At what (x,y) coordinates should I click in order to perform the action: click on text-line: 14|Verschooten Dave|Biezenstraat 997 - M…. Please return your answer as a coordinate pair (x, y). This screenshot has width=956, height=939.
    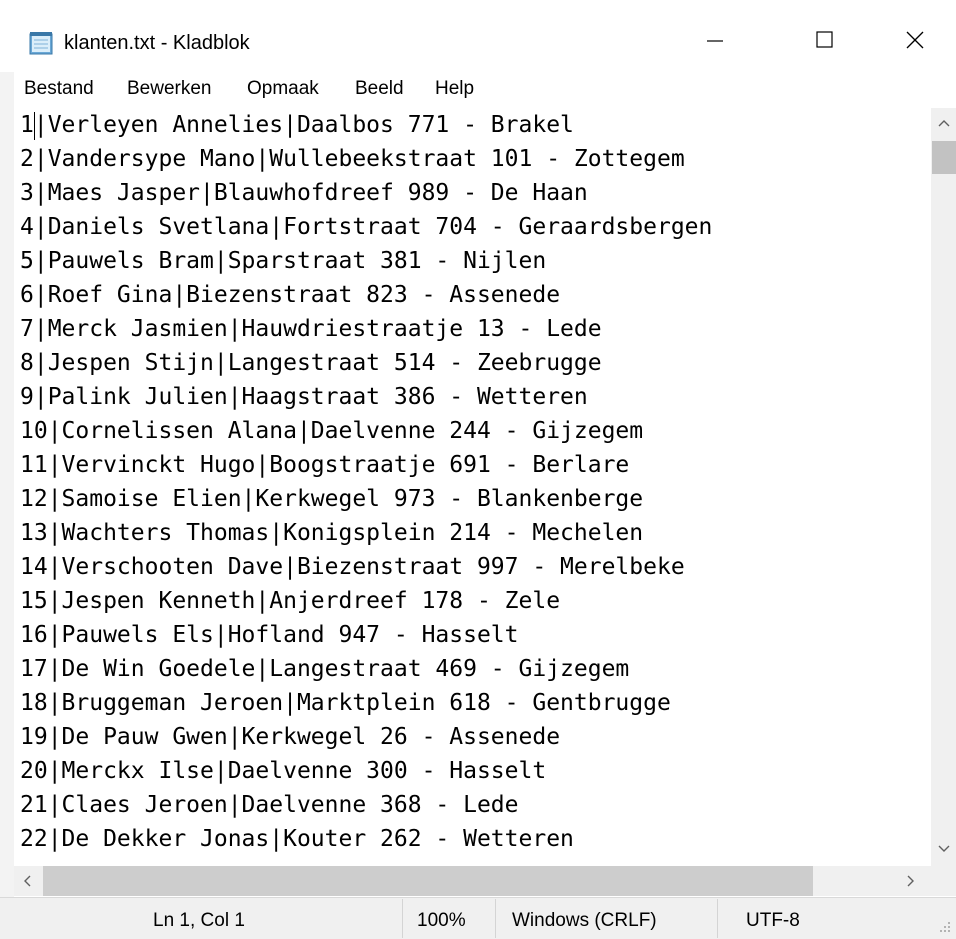
    Looking at the image, I should click on (352, 567).